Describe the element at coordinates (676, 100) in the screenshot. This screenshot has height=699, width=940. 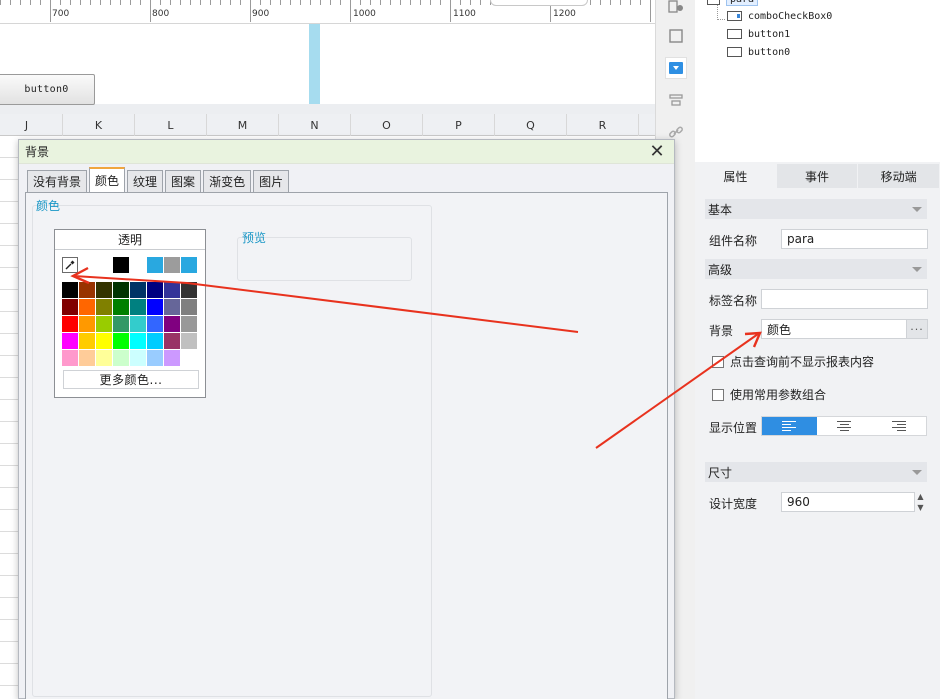
I see `layers-icon` at that location.